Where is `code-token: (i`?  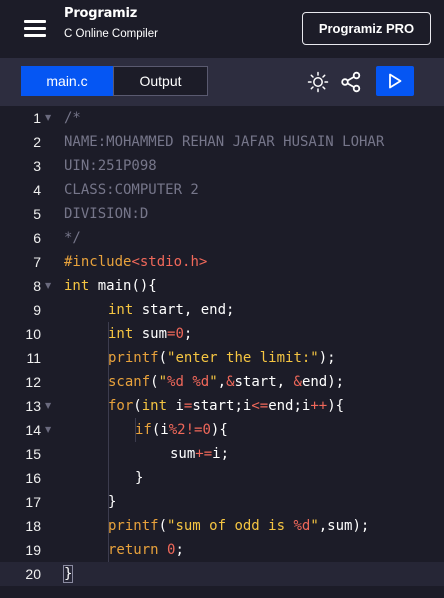 code-token: (i is located at coordinates (160, 430).